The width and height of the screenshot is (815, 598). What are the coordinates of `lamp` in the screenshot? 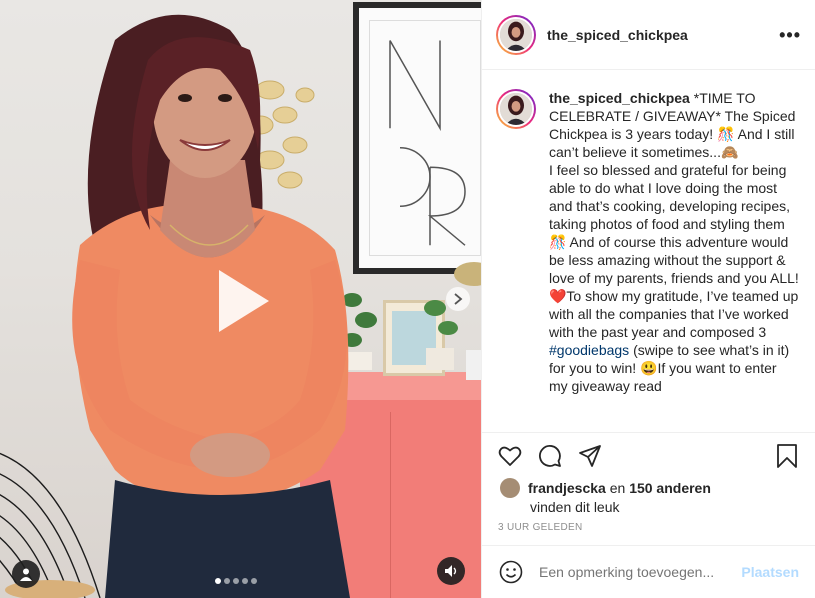 It's located at (467, 321).